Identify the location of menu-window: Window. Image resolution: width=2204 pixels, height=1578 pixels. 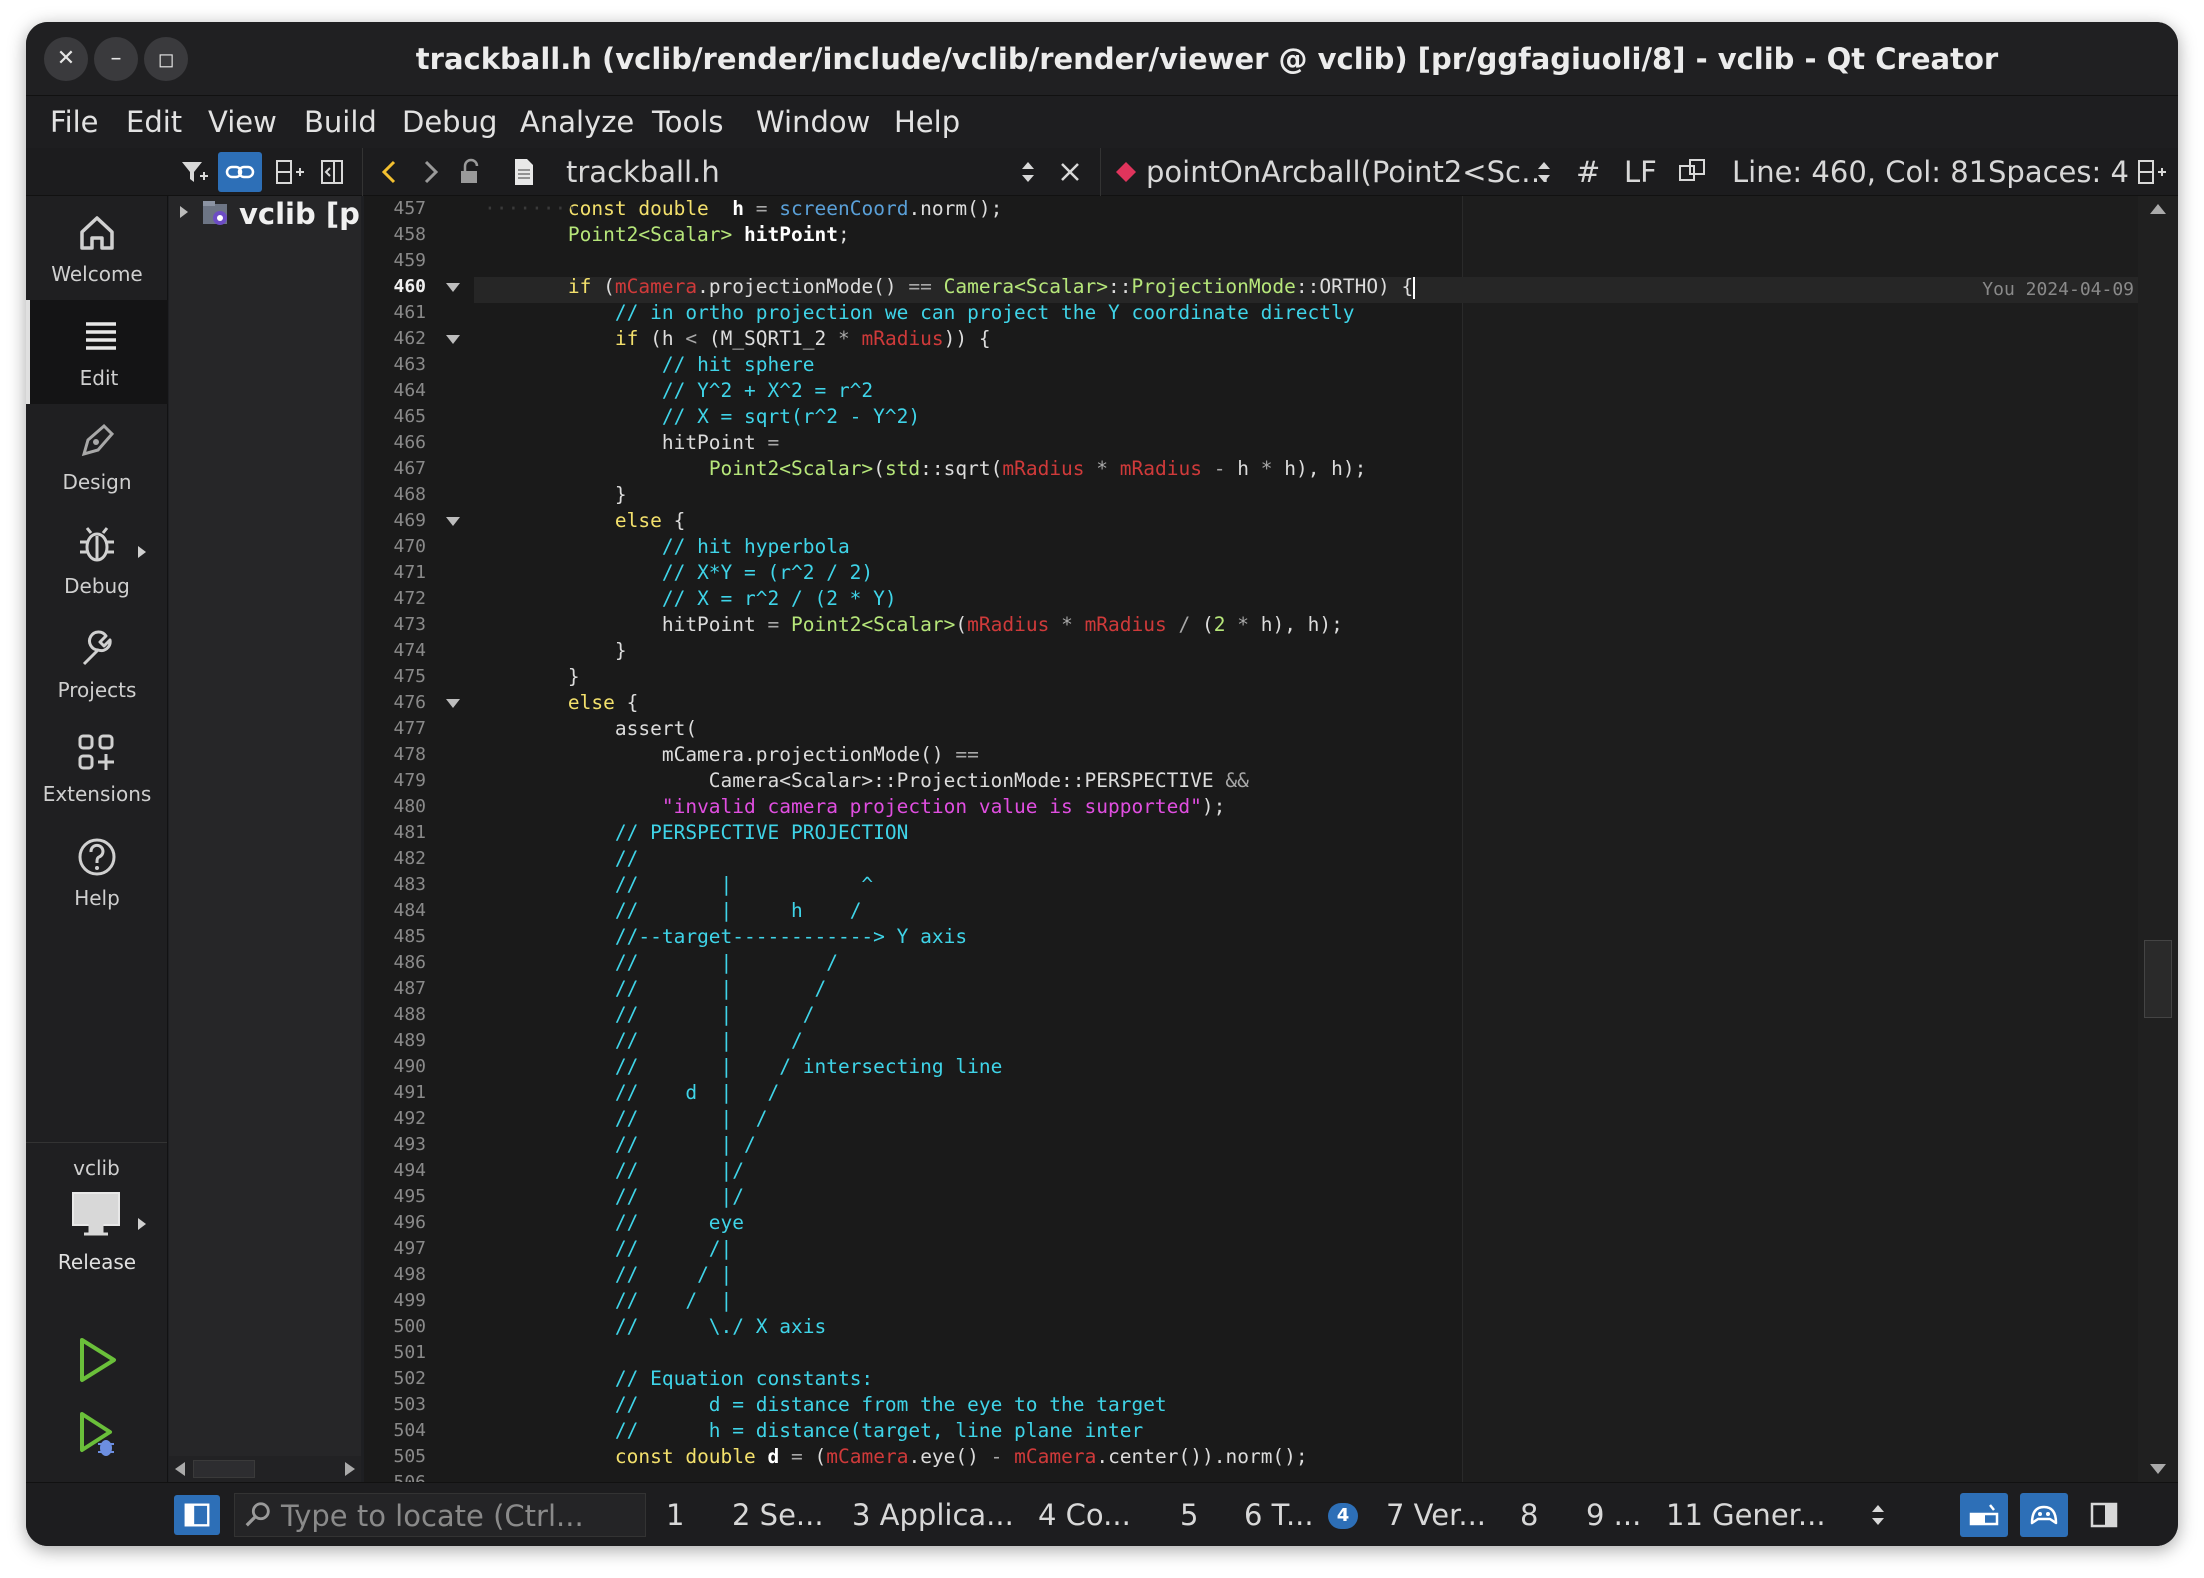
(813, 122).